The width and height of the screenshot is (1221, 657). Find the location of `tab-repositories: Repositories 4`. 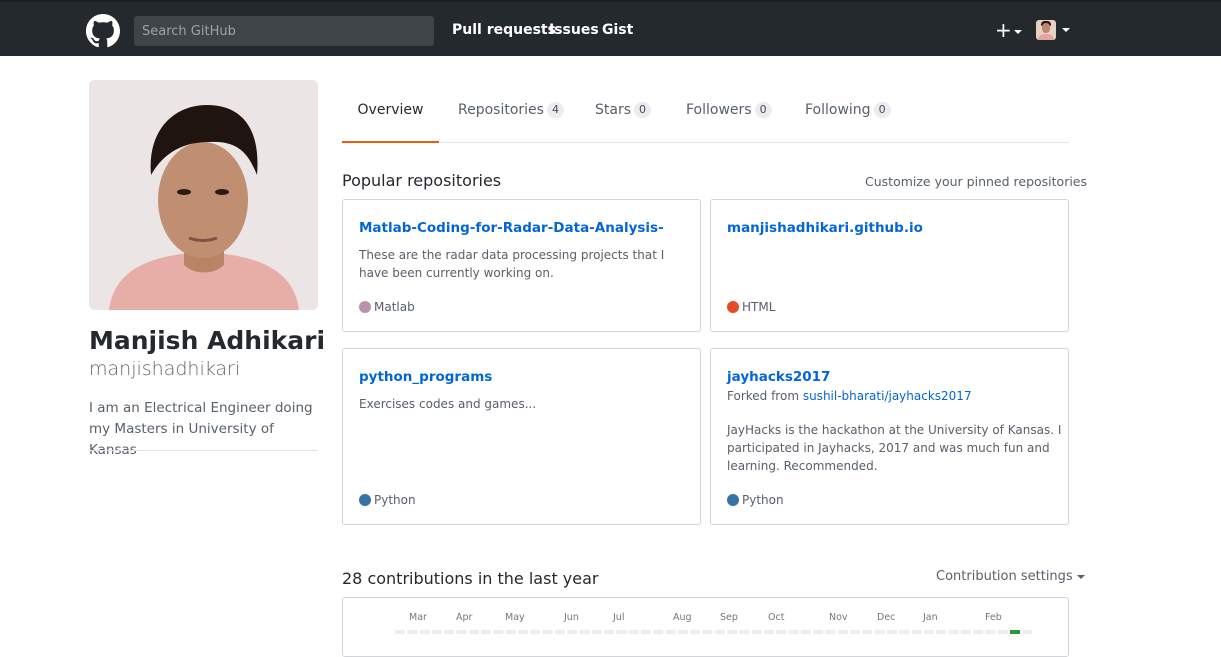

tab-repositories: Repositories 4 is located at coordinates (511, 111).